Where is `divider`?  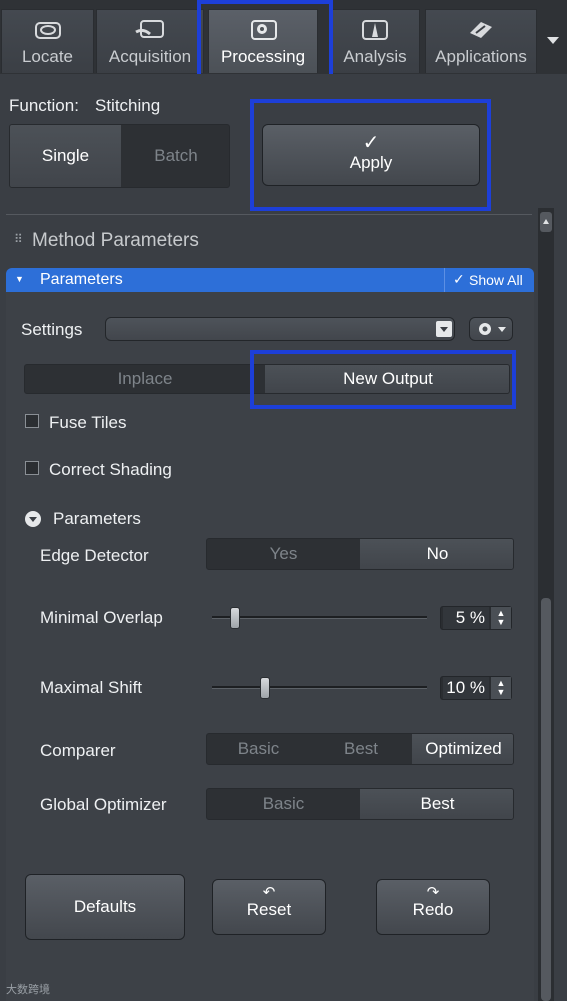 divider is located at coordinates (269, 214).